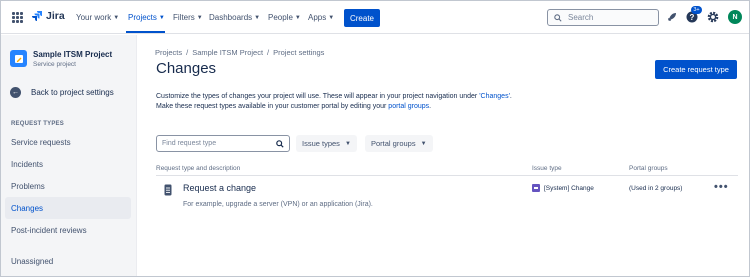  I want to click on active-nav-indicator, so click(145, 32).